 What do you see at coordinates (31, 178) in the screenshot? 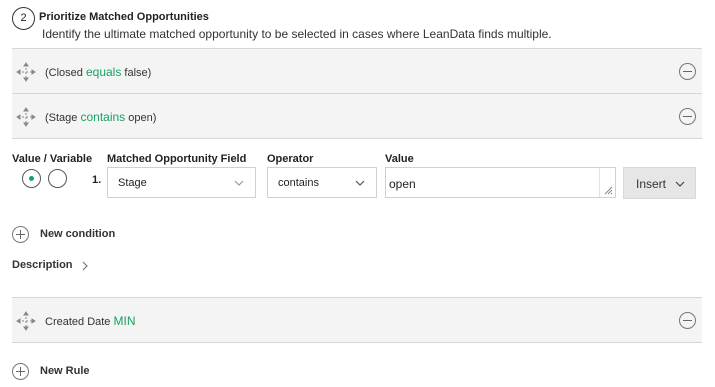
I see `value-radio` at bounding box center [31, 178].